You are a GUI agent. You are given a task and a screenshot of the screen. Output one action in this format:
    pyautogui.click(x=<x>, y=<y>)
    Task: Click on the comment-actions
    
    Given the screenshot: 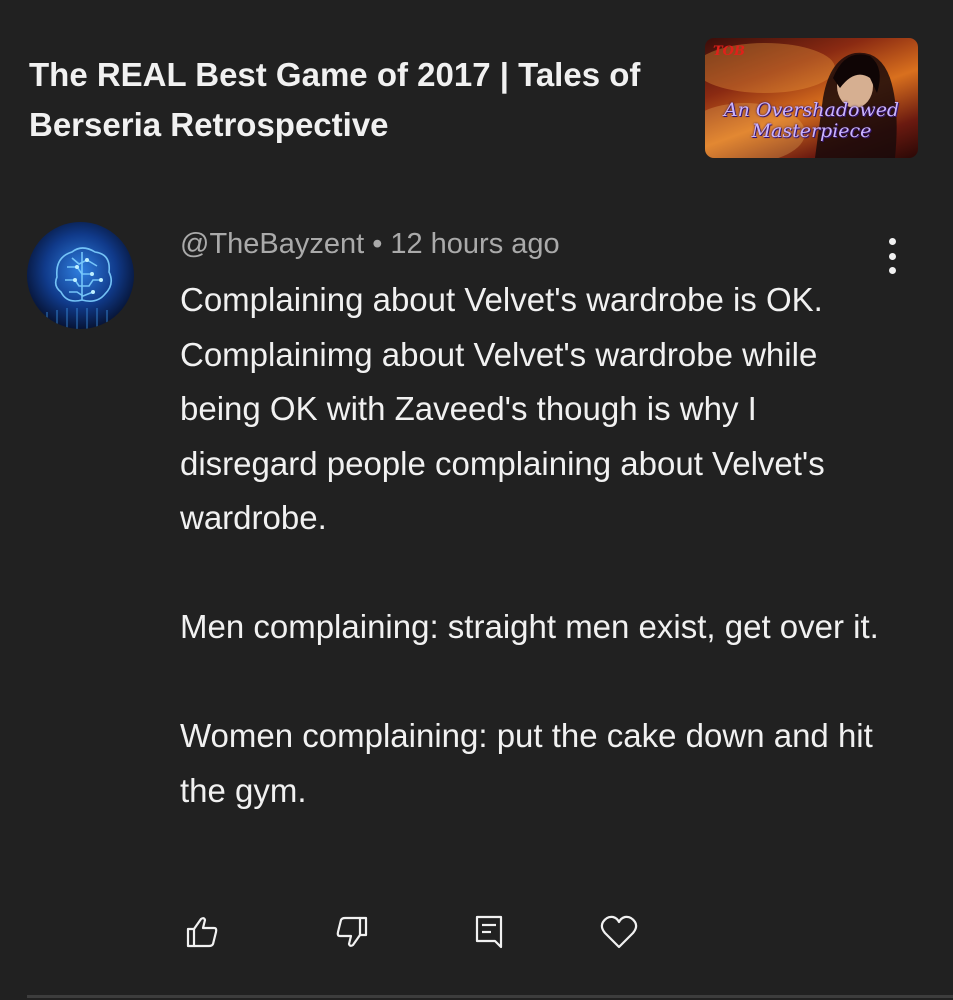 What is the action you would take?
    pyautogui.click(x=476, y=932)
    